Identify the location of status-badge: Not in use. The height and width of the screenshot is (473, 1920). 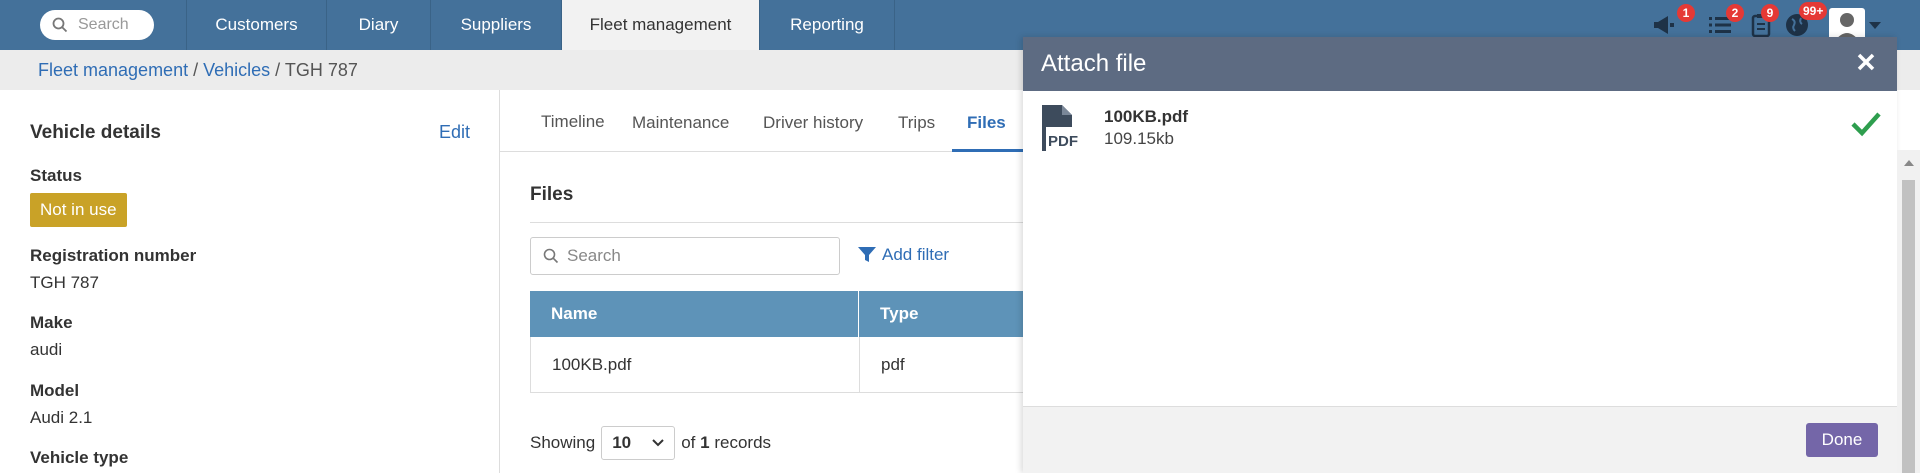
(78, 210).